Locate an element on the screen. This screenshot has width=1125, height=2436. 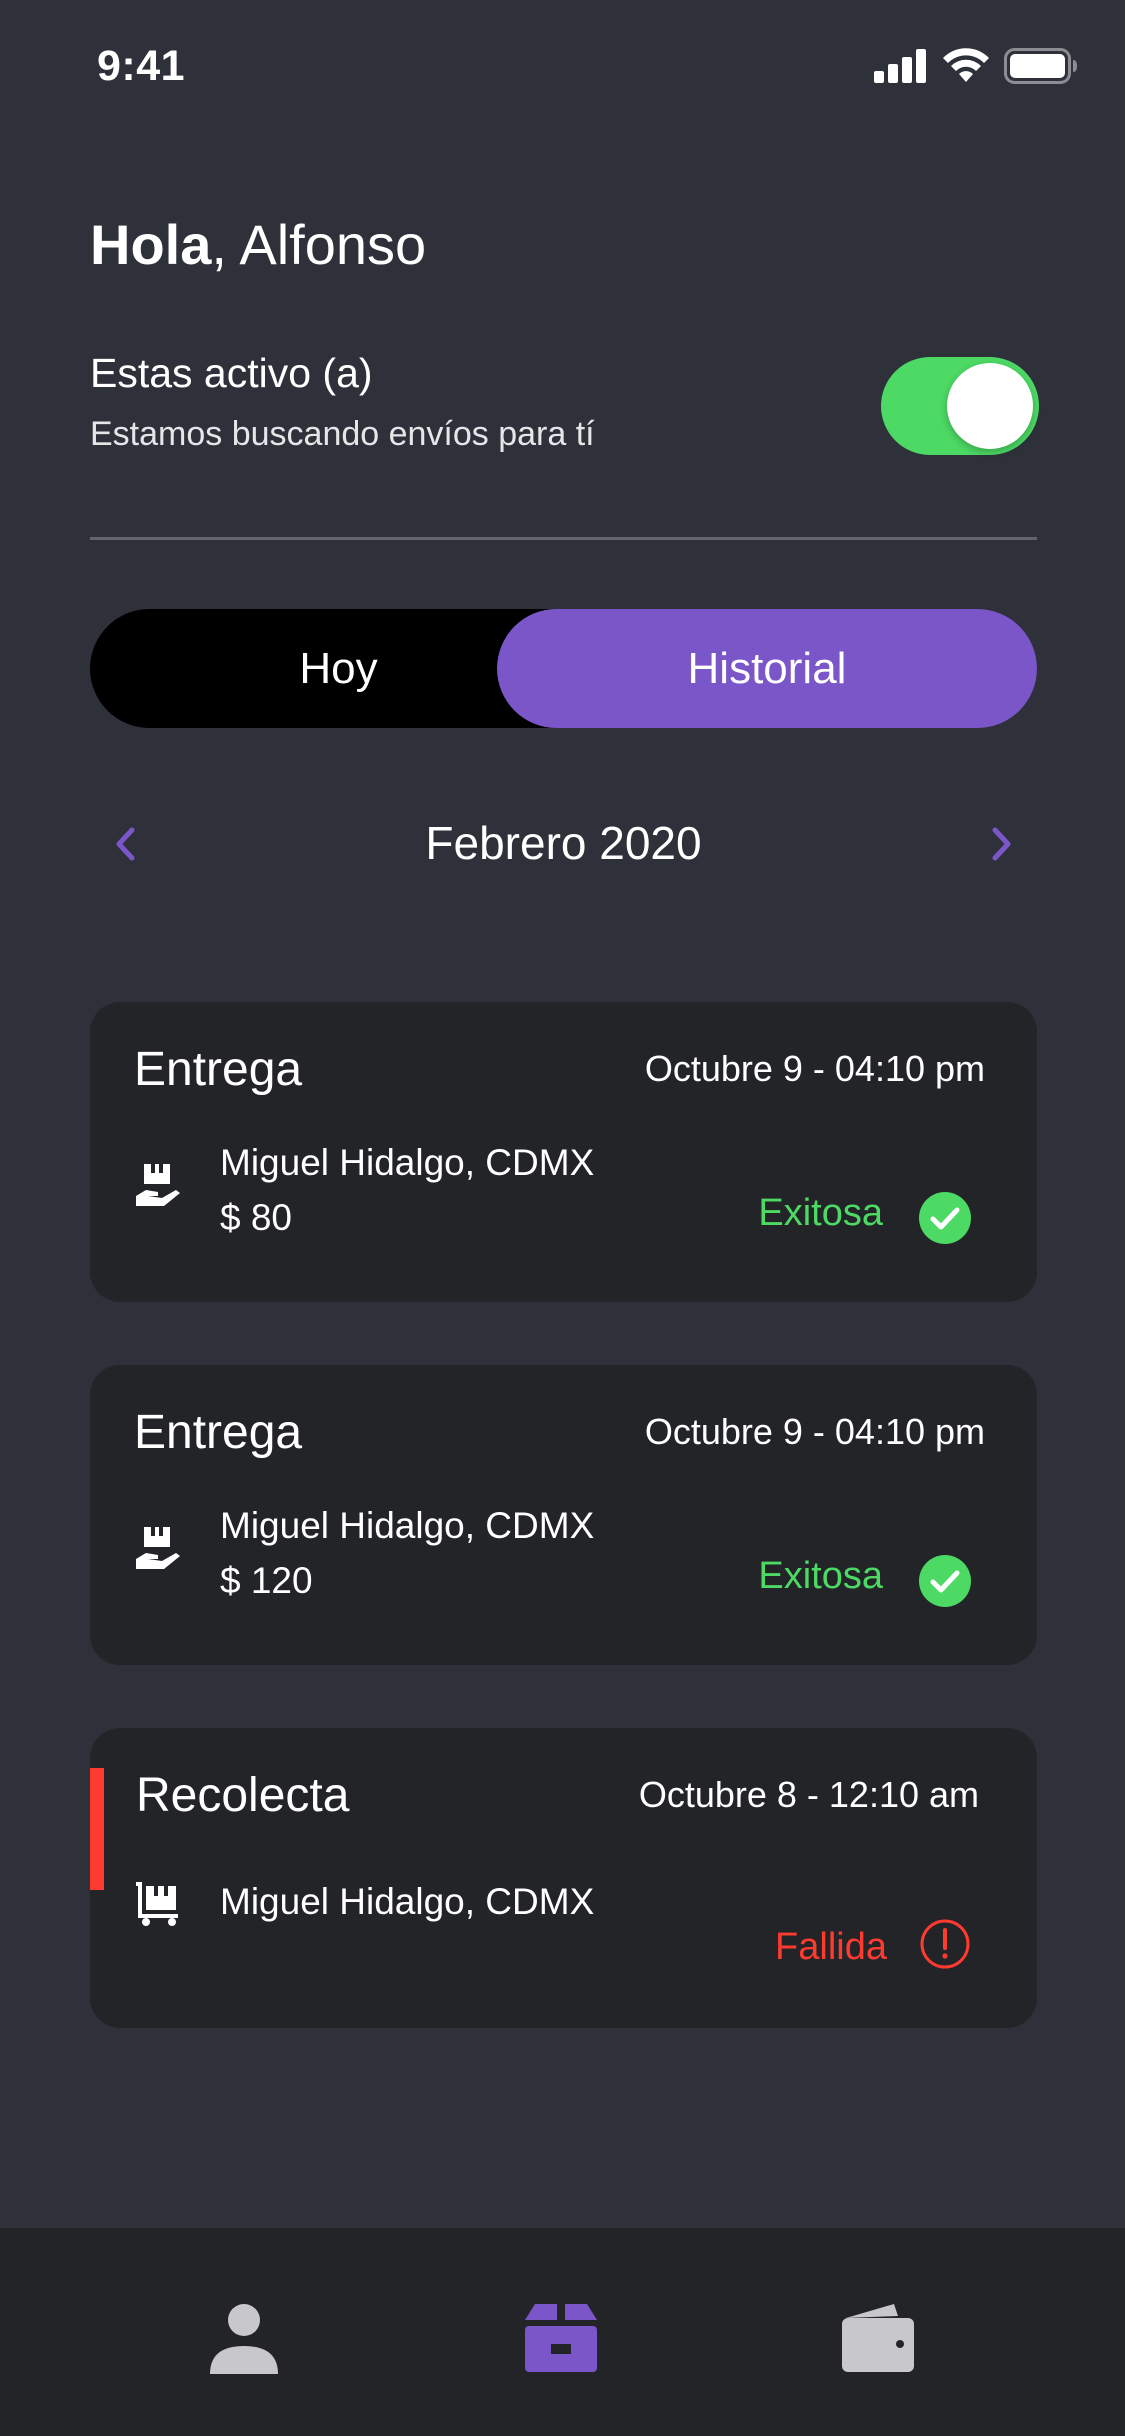
cellular-signal-icon is located at coordinates (900, 66).